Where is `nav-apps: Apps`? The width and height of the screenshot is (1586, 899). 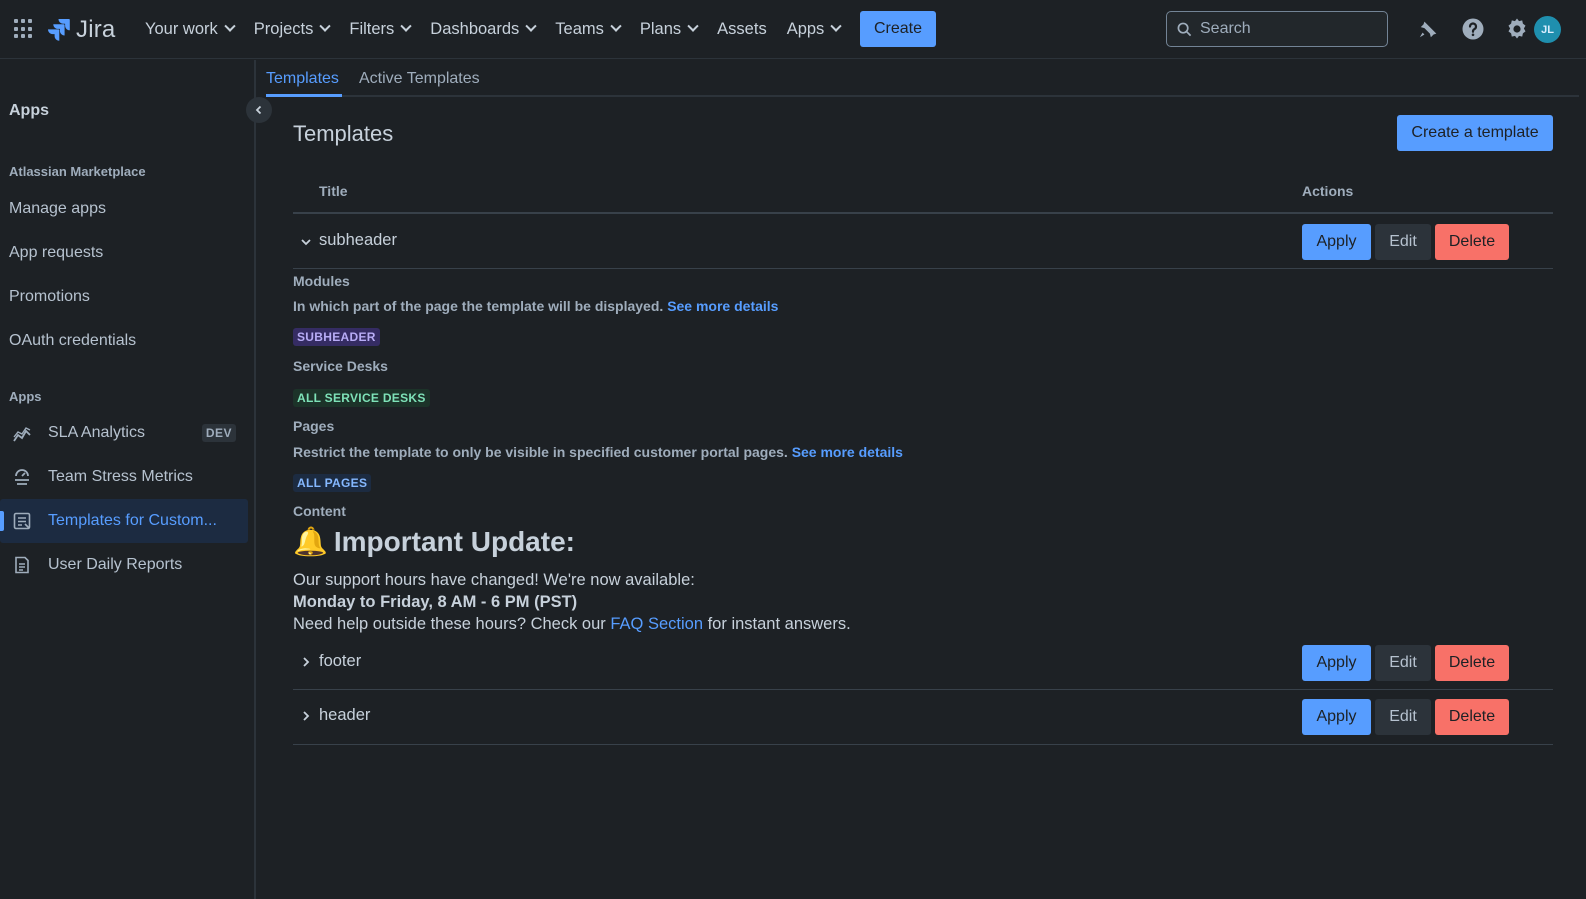 nav-apps: Apps is located at coordinates (814, 29).